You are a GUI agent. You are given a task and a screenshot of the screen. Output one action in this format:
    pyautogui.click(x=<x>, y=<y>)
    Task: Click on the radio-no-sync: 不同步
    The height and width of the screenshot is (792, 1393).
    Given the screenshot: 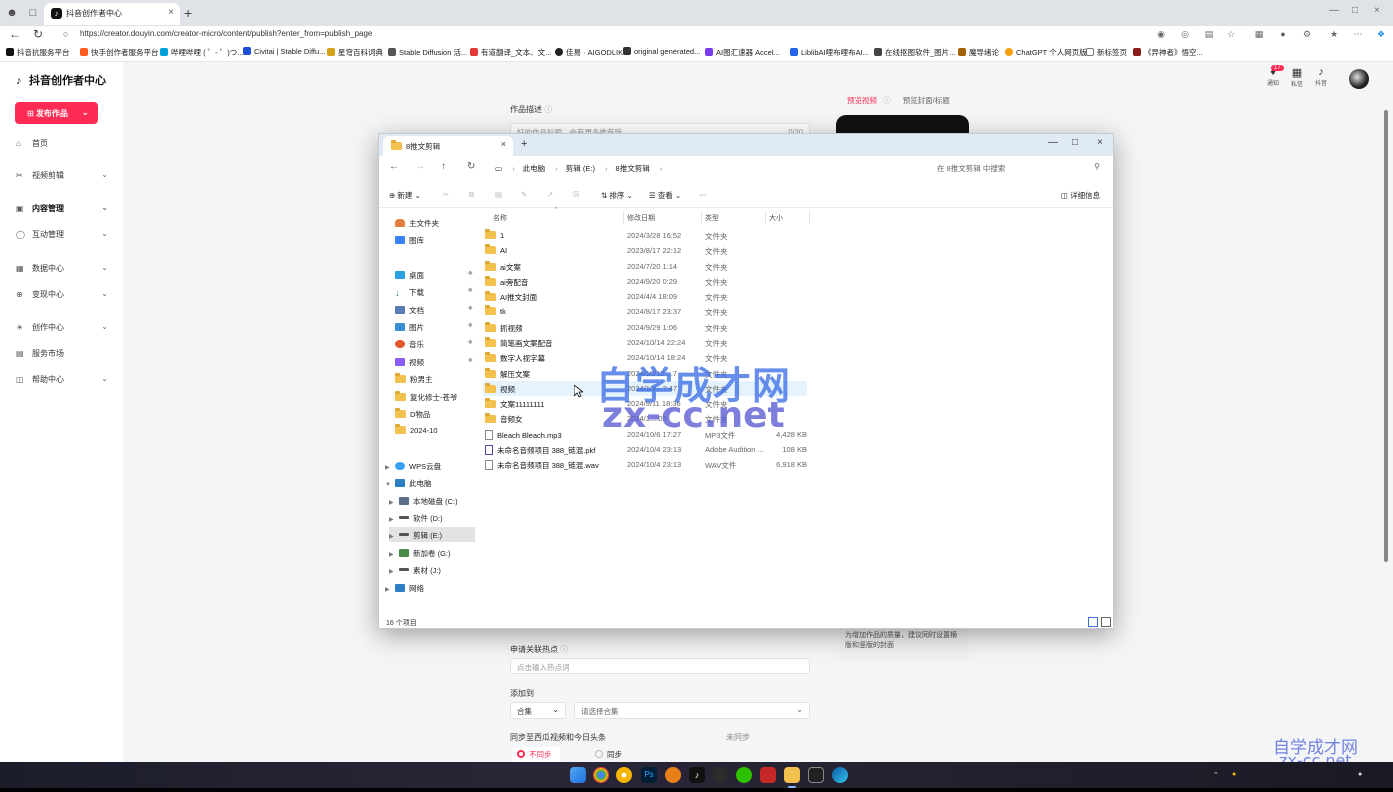 What is the action you would take?
    pyautogui.click(x=536, y=754)
    